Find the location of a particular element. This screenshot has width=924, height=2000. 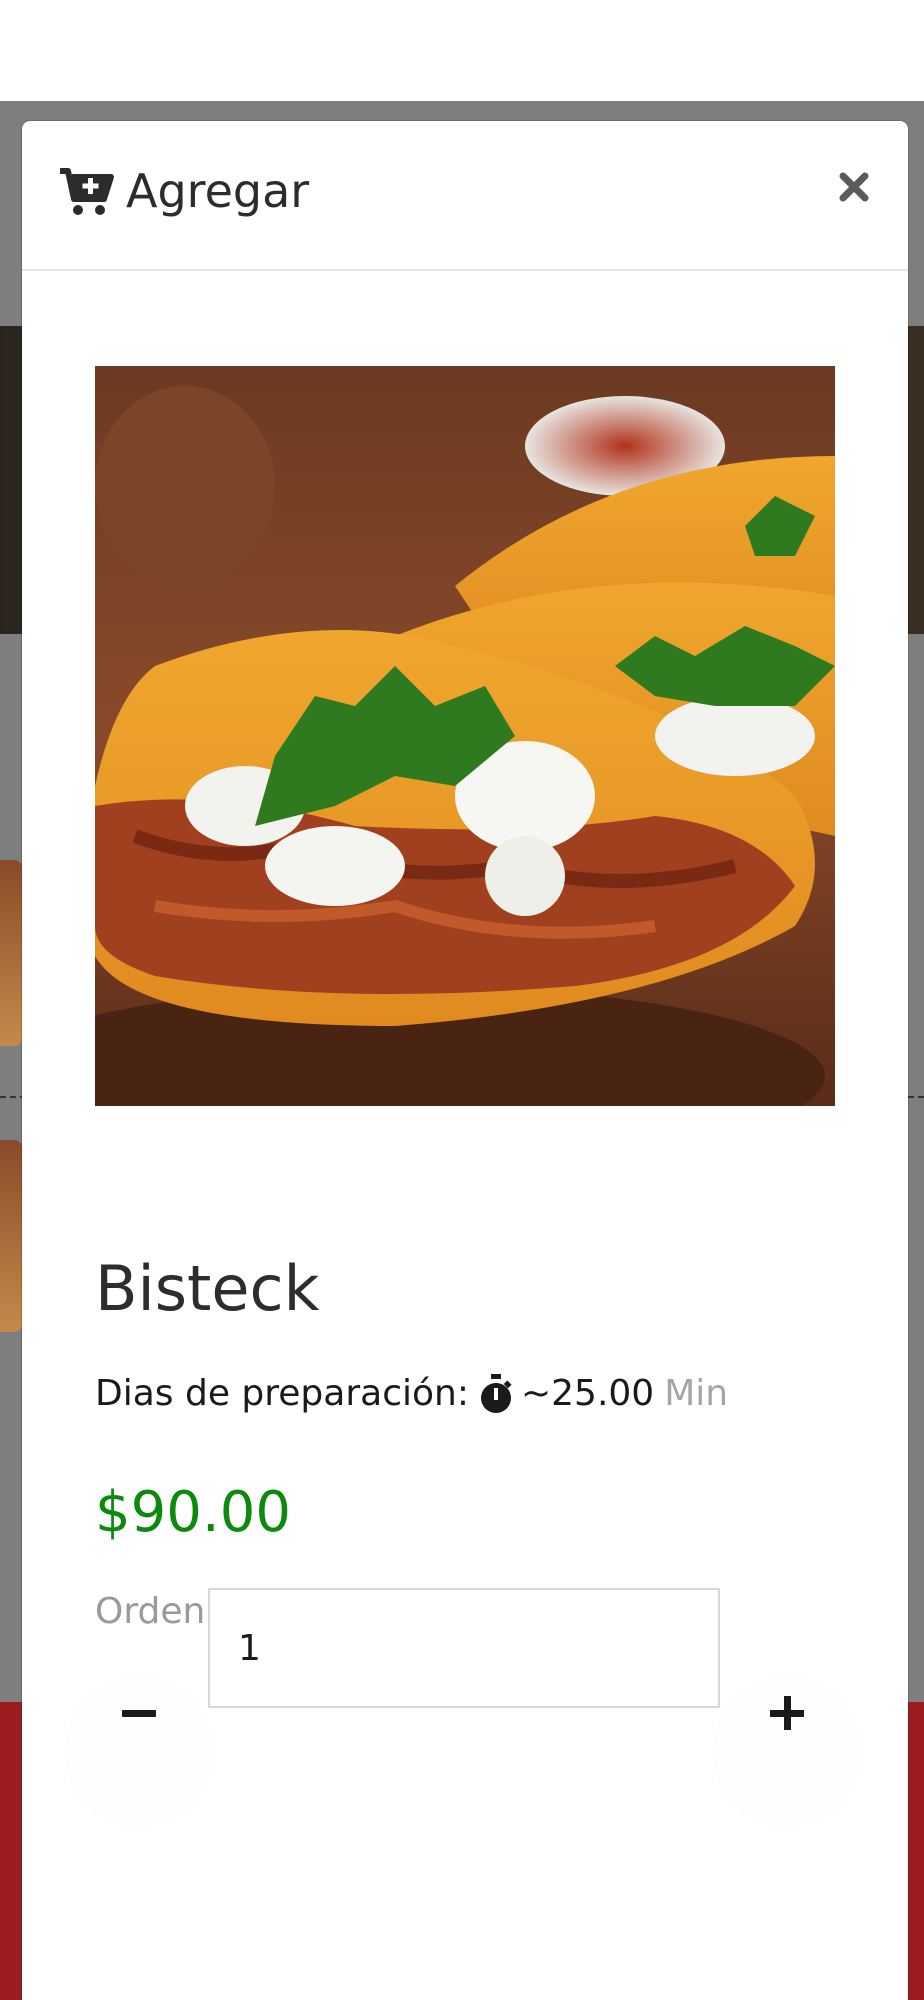

close-button is located at coordinates (854, 187).